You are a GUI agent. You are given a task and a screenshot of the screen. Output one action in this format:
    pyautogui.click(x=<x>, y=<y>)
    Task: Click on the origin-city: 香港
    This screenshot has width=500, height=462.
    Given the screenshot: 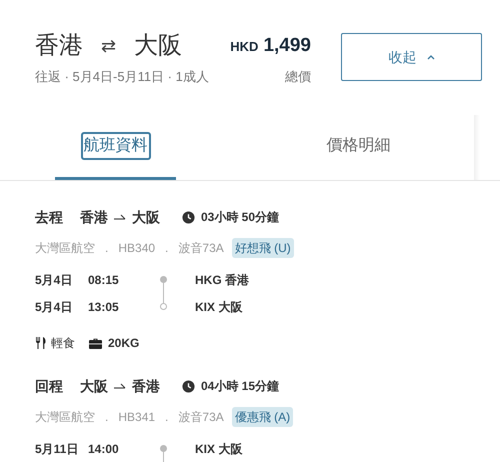 What is the action you would take?
    pyautogui.click(x=59, y=46)
    